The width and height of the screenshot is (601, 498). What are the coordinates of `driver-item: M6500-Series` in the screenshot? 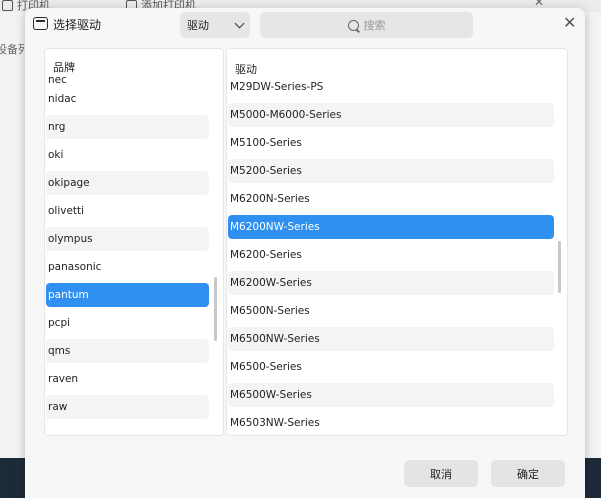 It's located at (397, 367).